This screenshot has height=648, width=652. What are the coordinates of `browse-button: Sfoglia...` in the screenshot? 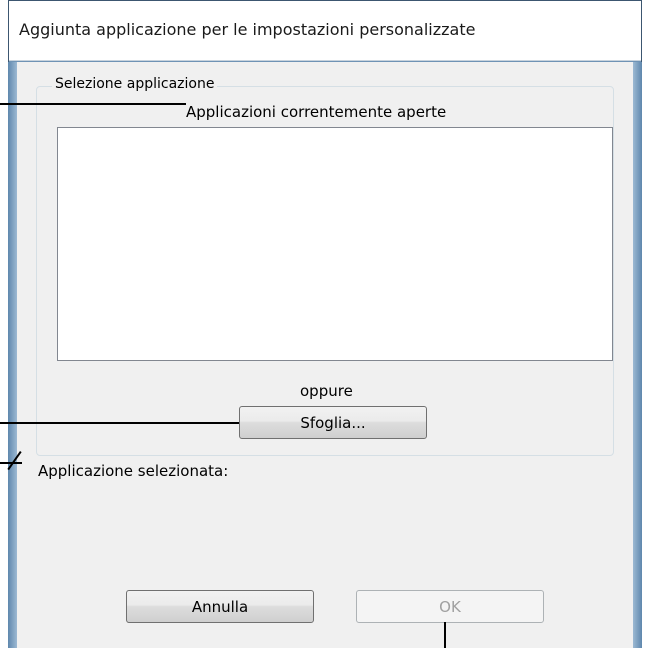 It's located at (333, 422).